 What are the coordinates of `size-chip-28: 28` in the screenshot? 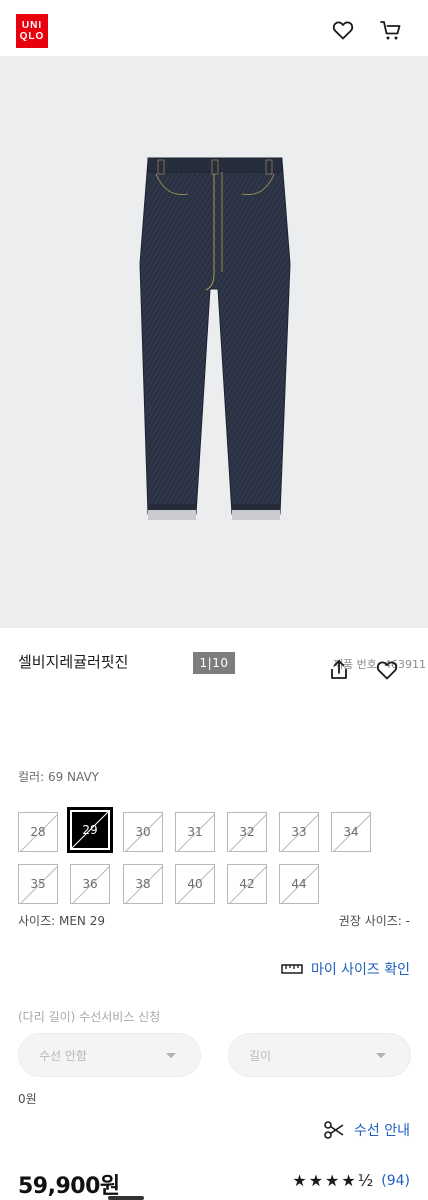 It's located at (38, 832).